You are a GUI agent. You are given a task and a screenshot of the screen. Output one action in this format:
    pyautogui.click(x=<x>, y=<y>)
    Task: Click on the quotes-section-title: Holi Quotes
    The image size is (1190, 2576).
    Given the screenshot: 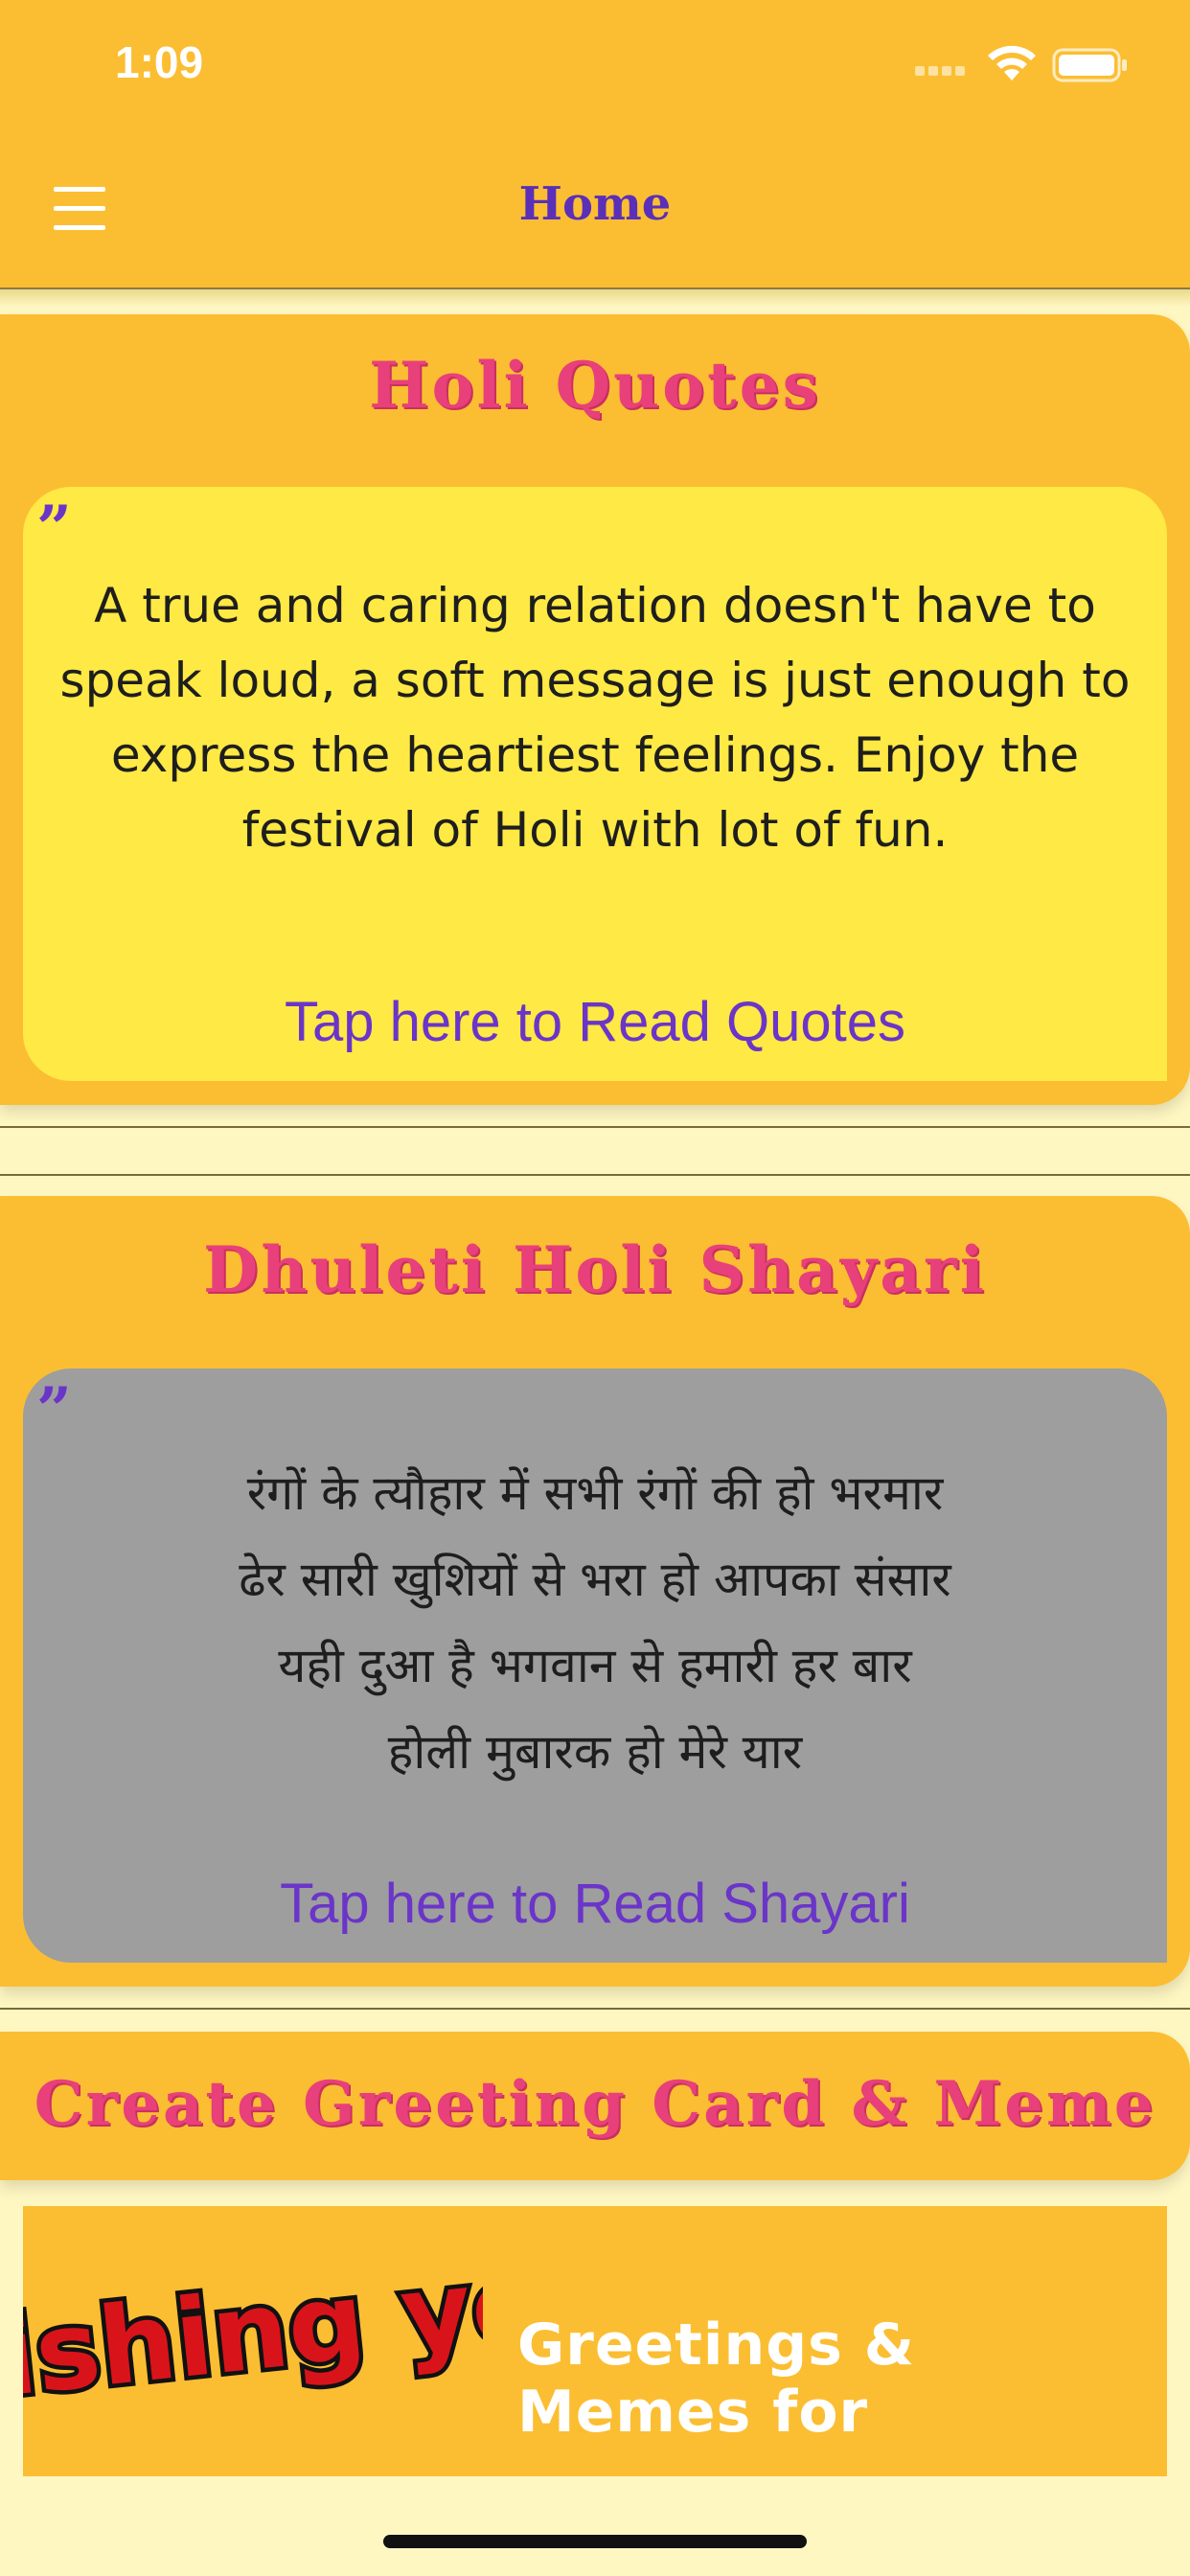 What is the action you would take?
    pyautogui.click(x=595, y=385)
    